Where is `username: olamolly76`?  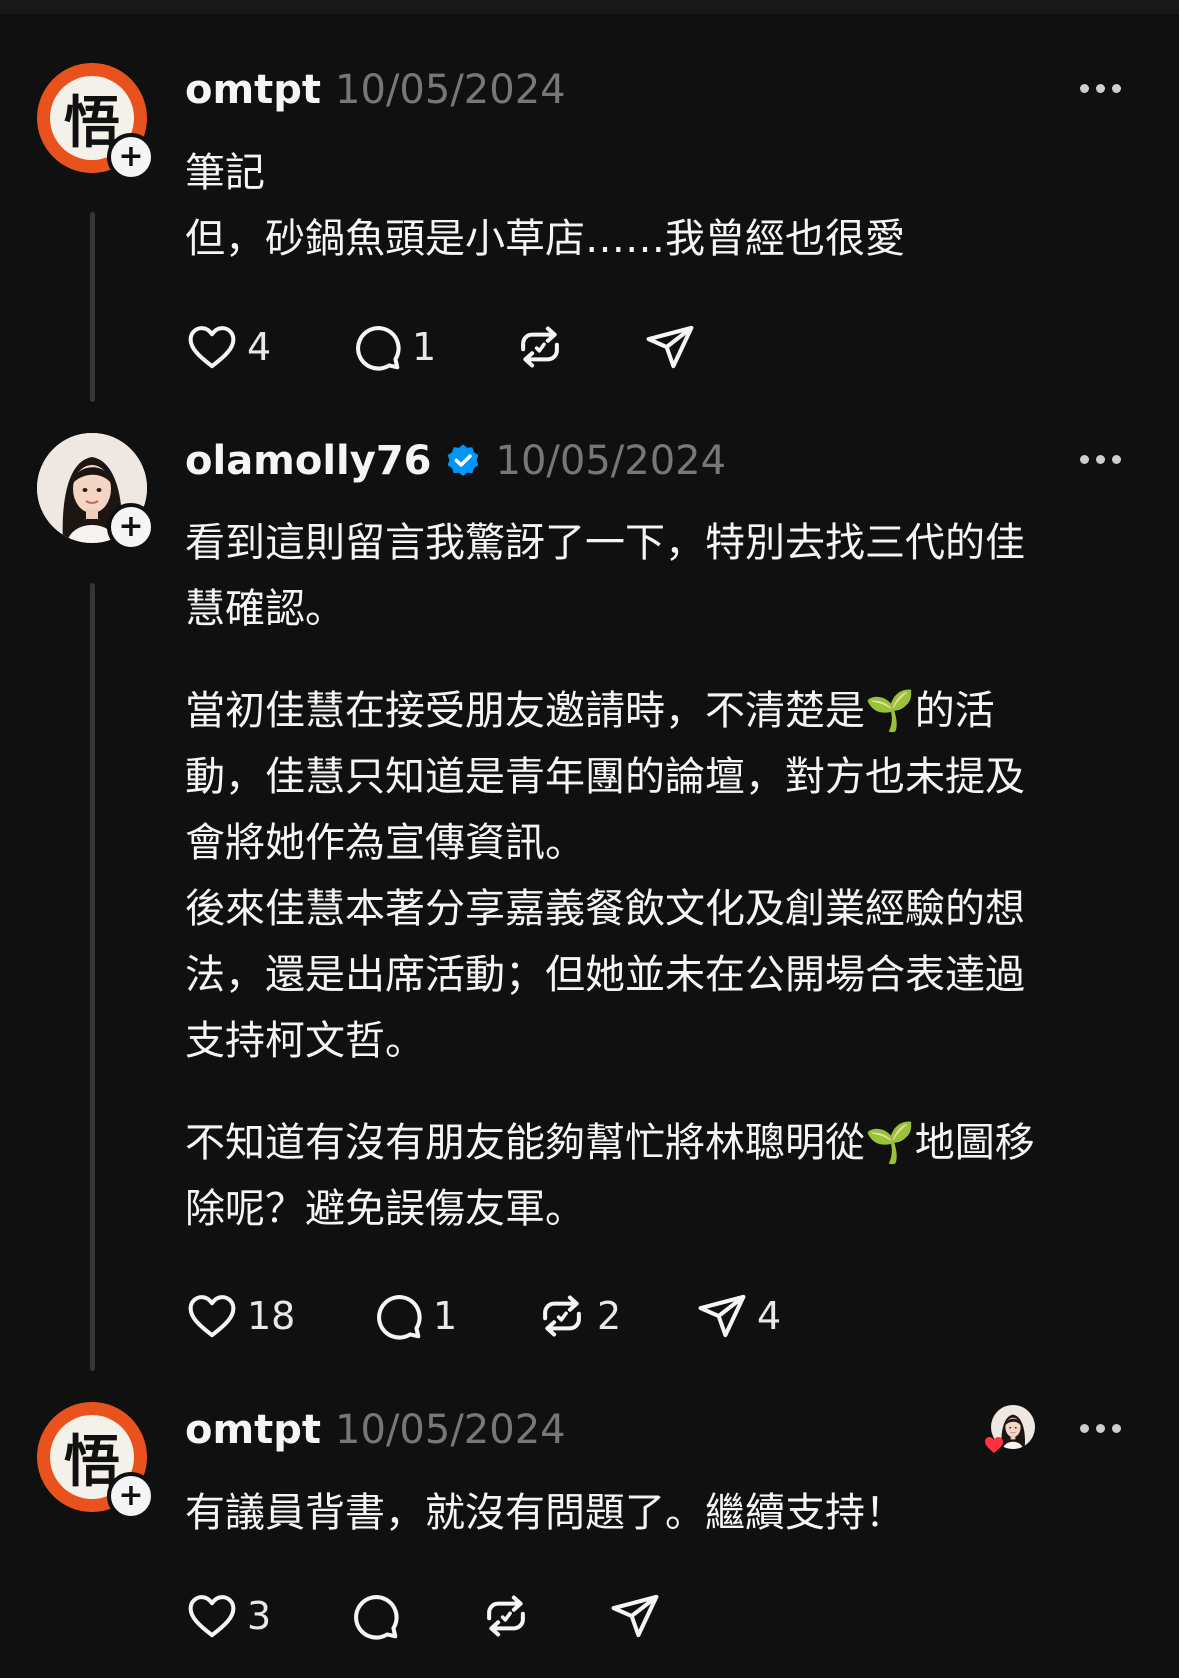 username: olamolly76 is located at coordinates (308, 461).